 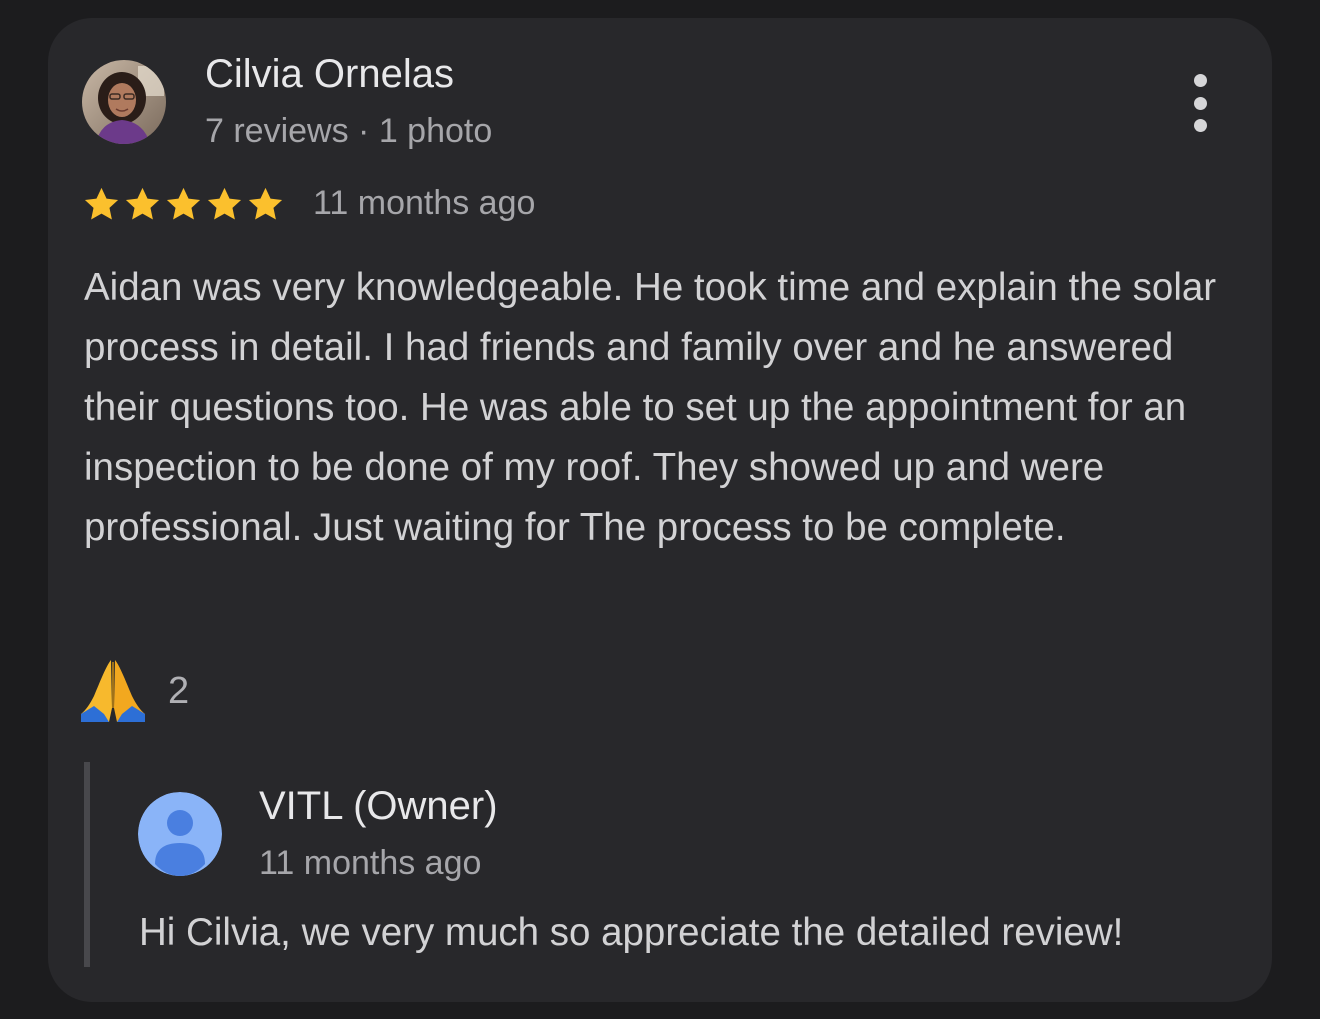 I want to click on more-options-button, so click(x=1200, y=103).